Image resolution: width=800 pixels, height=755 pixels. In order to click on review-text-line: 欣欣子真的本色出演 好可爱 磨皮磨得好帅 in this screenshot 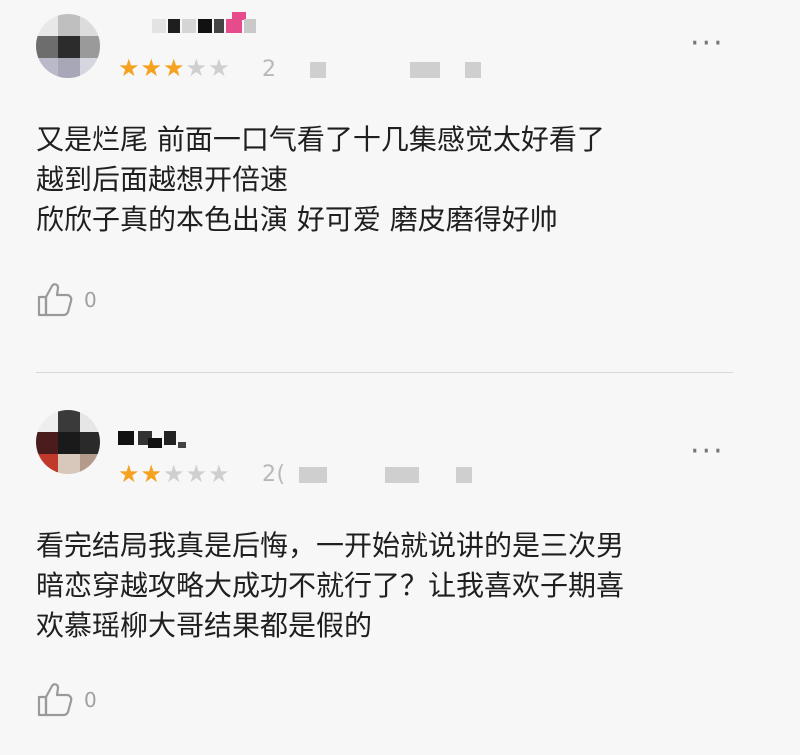, I will do `click(297, 219)`.